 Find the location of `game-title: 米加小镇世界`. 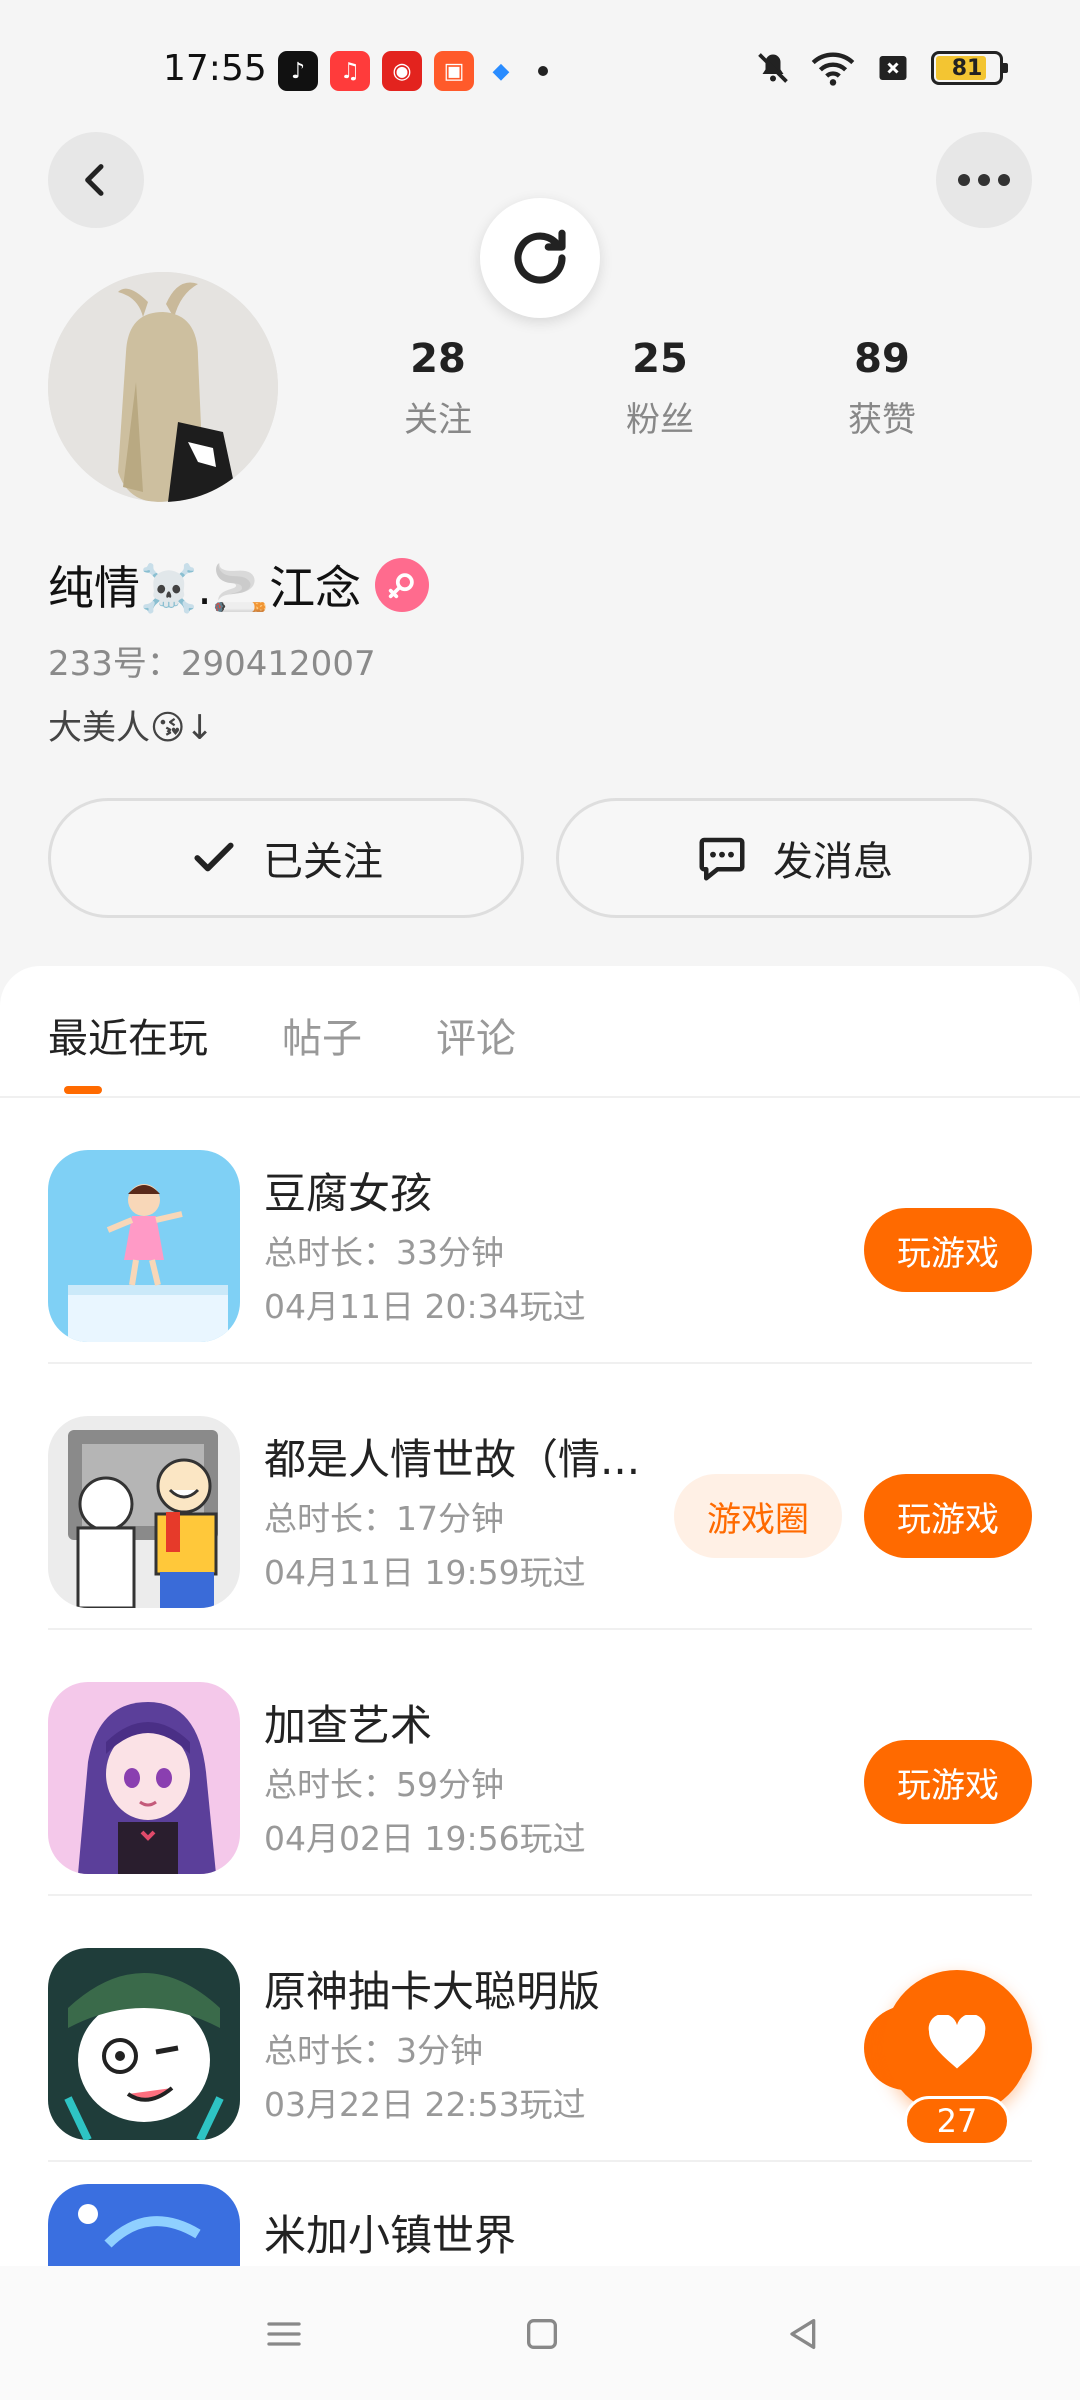

game-title: 米加小镇世界 is located at coordinates (390, 2235).